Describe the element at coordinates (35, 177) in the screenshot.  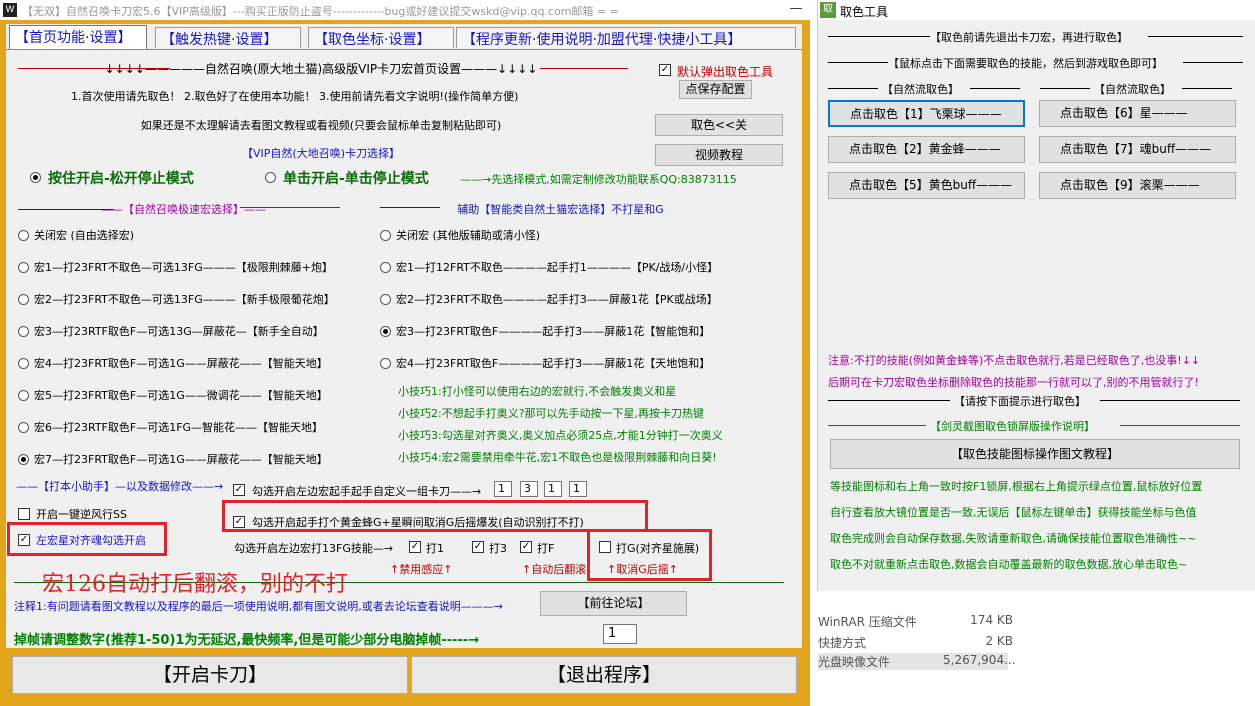
I see `mode-hold-radio` at that location.